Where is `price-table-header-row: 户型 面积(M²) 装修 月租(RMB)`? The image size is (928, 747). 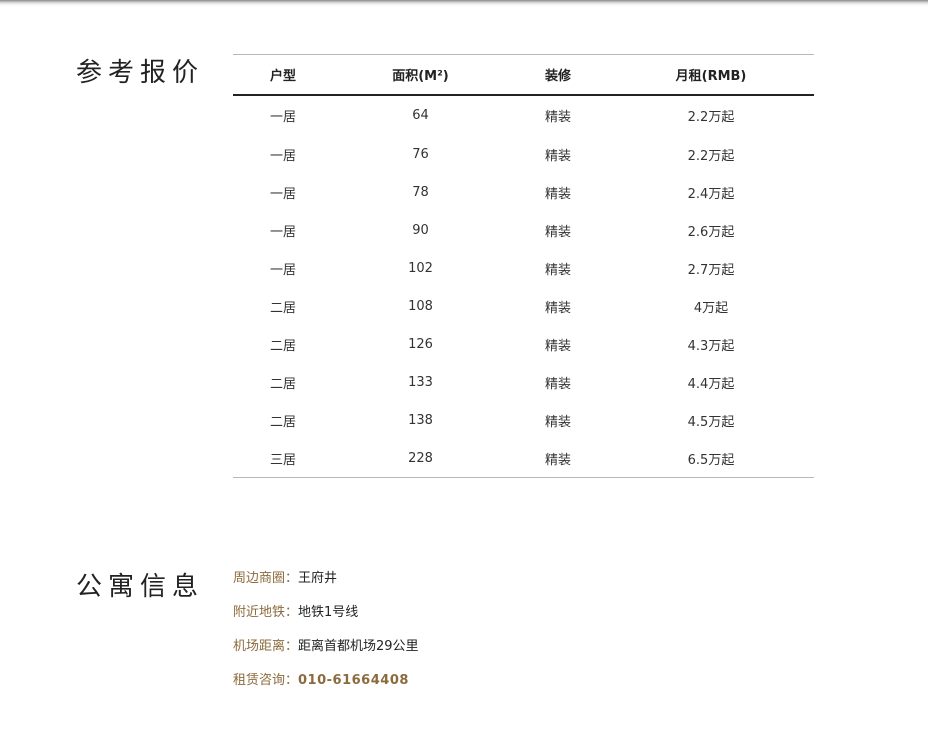
price-table-header-row: 户型 面积(M²) 装修 月租(RMB) is located at coordinates (523, 75).